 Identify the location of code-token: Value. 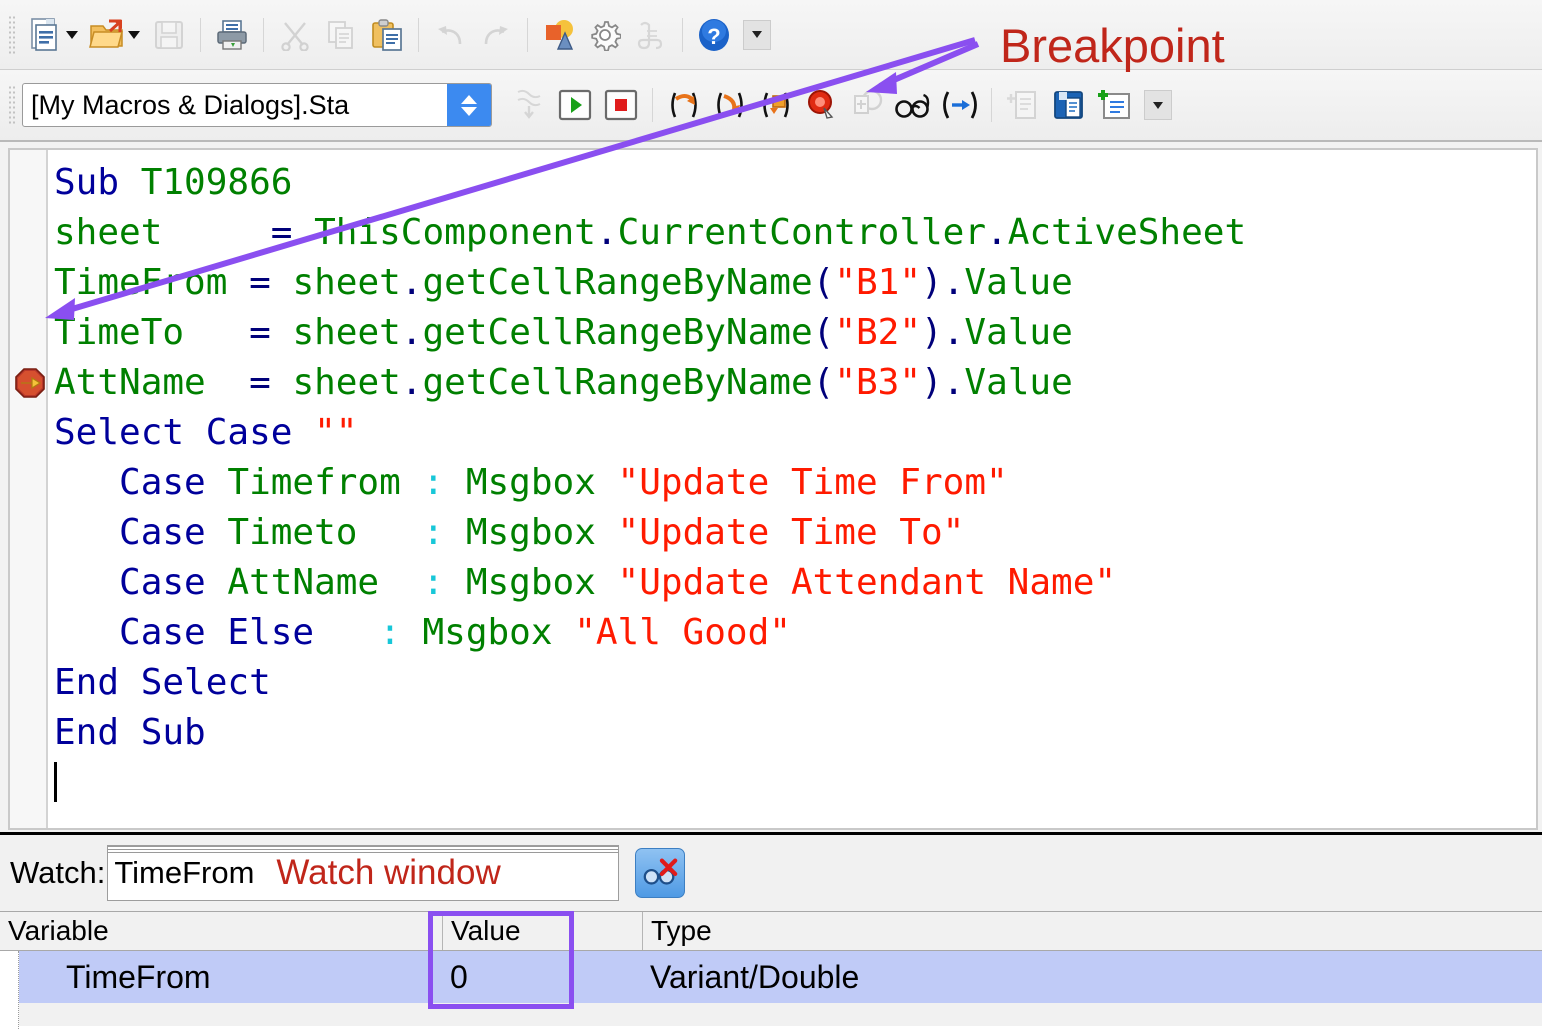
(1018, 332).